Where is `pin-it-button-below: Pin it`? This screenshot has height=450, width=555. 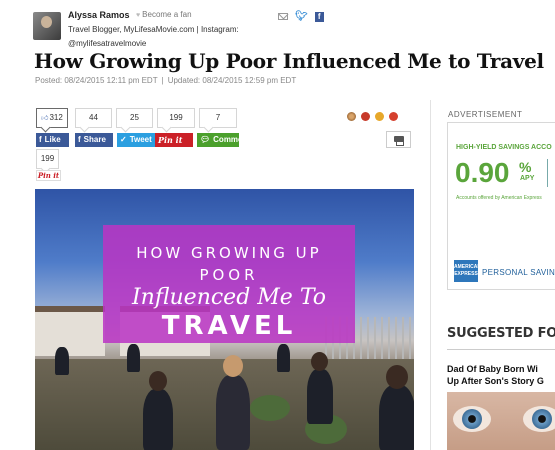 pin-it-button-below: Pin it is located at coordinates (48, 175).